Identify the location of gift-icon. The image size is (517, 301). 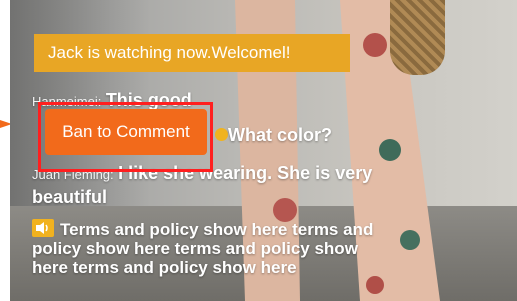
(221, 134).